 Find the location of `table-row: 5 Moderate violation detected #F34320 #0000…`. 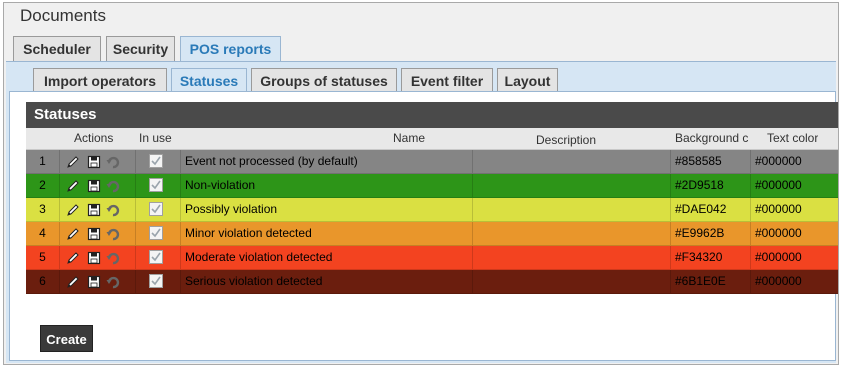

table-row: 5 Moderate violation detected #F34320 #0000… is located at coordinates (432, 258).